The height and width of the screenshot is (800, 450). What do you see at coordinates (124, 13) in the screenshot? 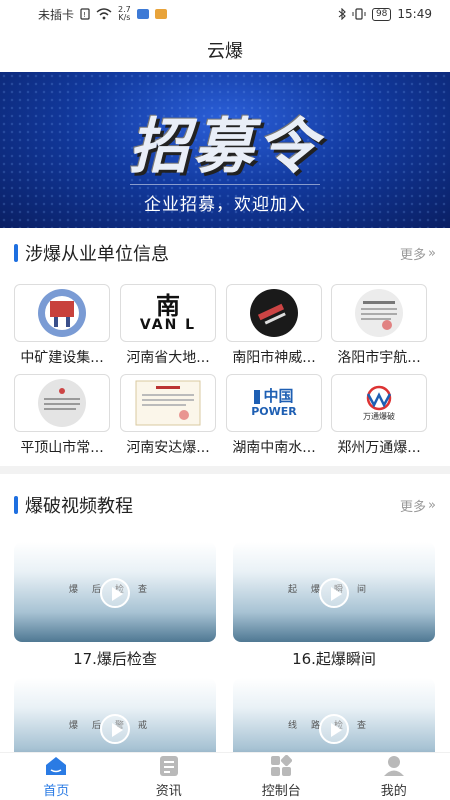
I see `network-speed: 2.7 K/s` at bounding box center [124, 13].